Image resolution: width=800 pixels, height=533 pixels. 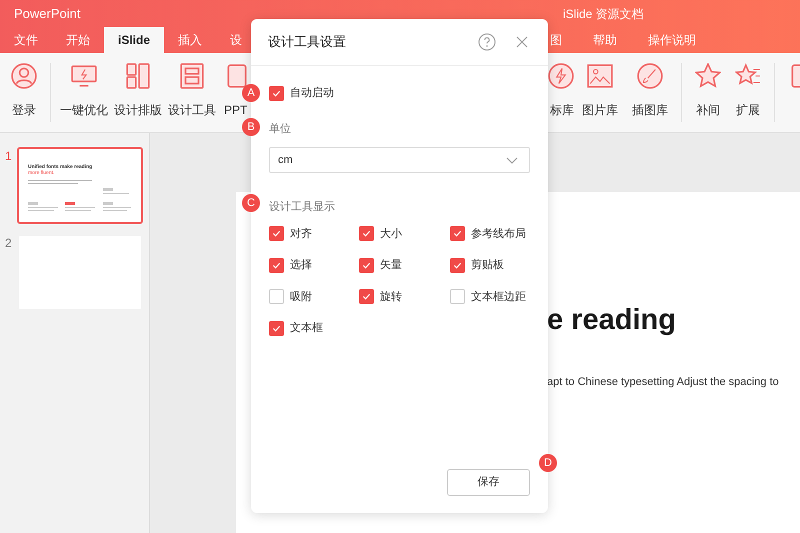 What do you see at coordinates (522, 42) in the screenshot?
I see `close-icon` at bounding box center [522, 42].